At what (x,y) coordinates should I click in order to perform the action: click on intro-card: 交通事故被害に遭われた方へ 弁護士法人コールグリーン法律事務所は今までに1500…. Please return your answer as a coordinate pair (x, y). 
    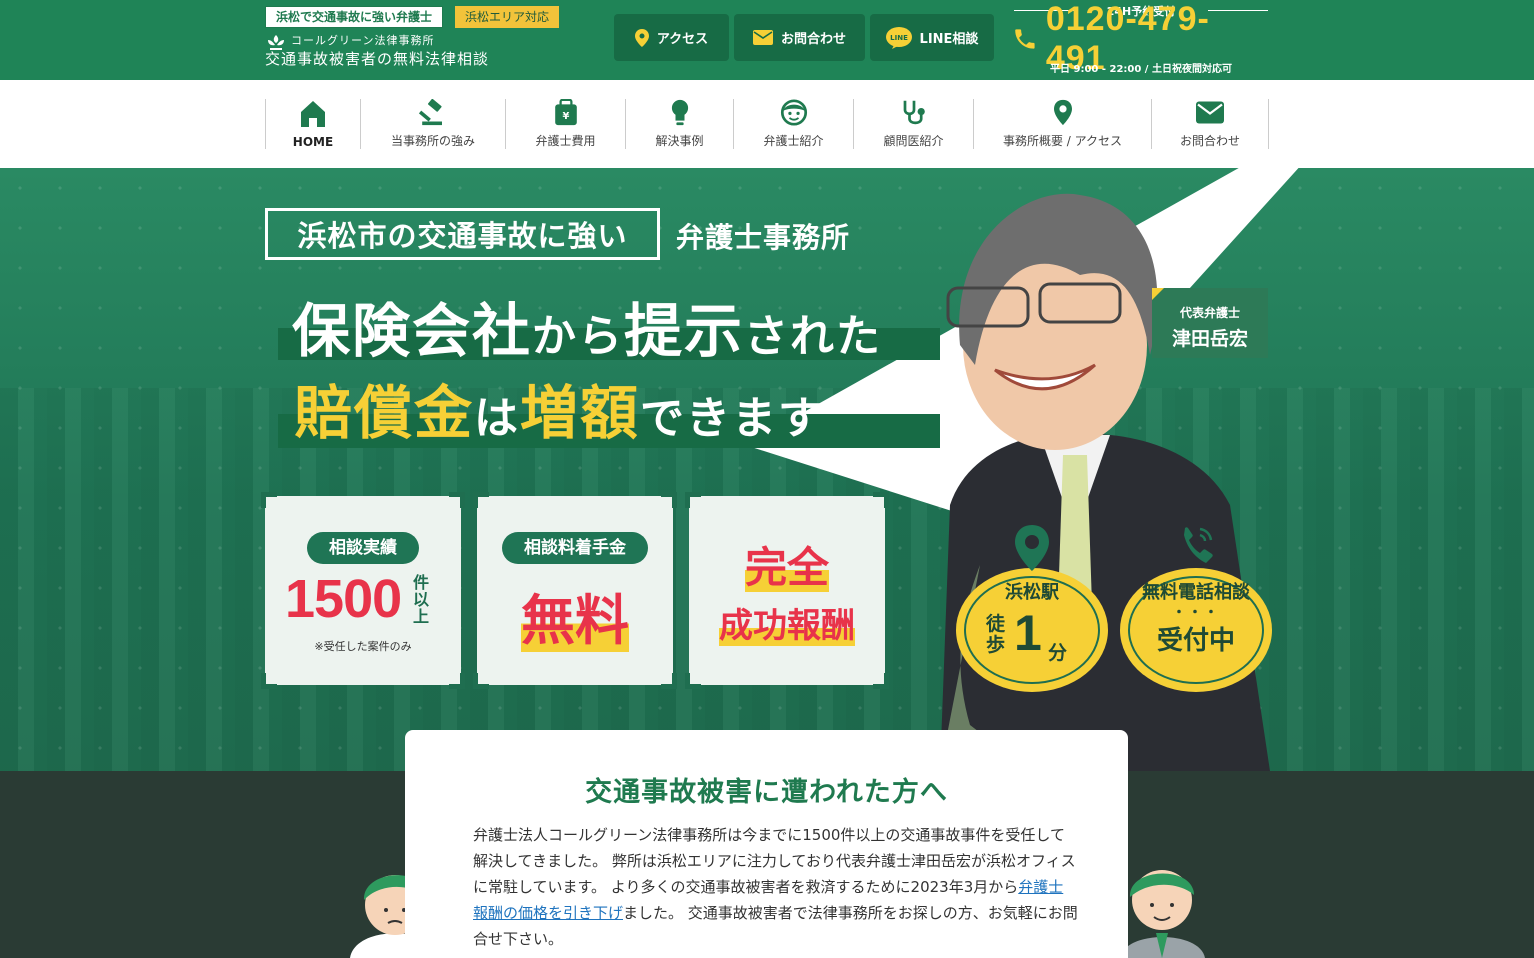
    Looking at the image, I should click on (766, 844).